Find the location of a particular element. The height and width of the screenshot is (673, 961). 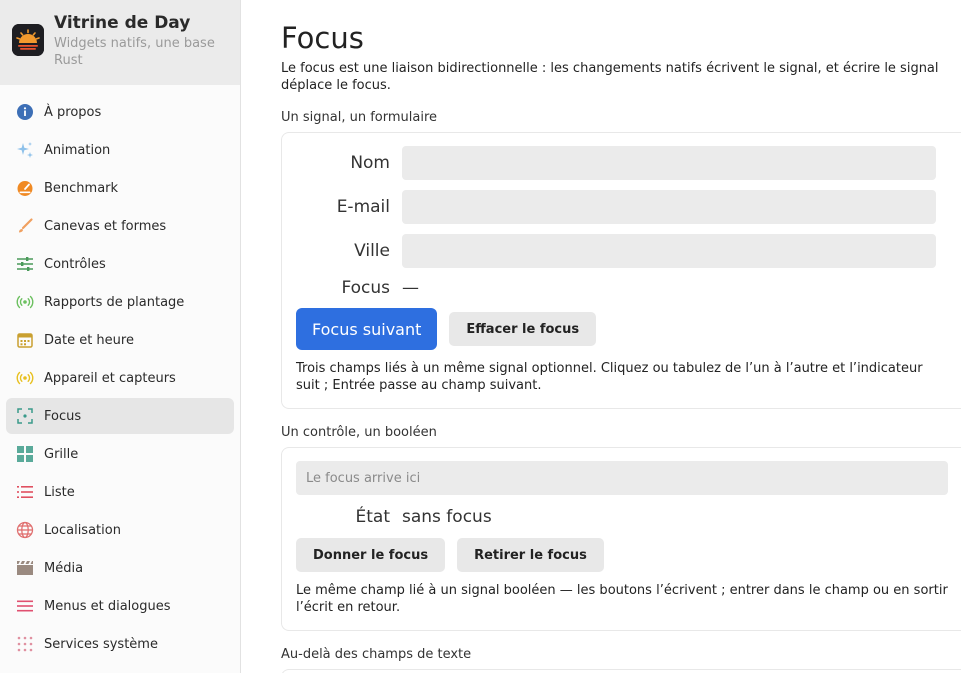

menu-icon is located at coordinates (25, 606).